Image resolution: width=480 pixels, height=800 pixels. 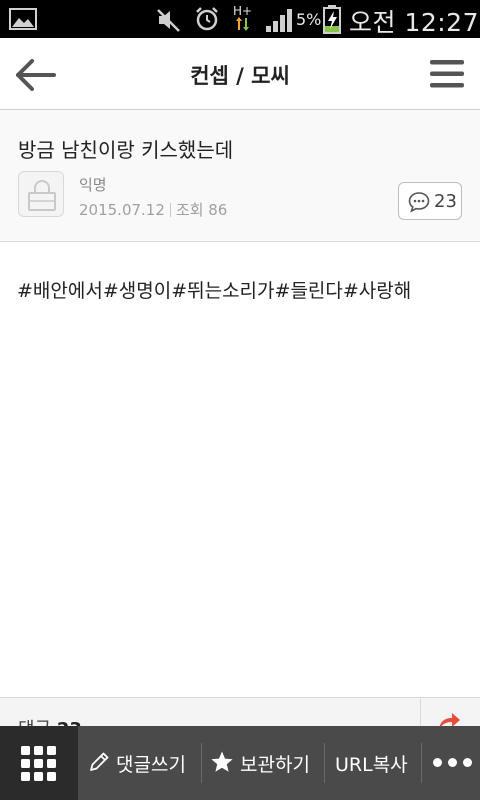 I want to click on grid-menu-button, so click(x=39, y=763).